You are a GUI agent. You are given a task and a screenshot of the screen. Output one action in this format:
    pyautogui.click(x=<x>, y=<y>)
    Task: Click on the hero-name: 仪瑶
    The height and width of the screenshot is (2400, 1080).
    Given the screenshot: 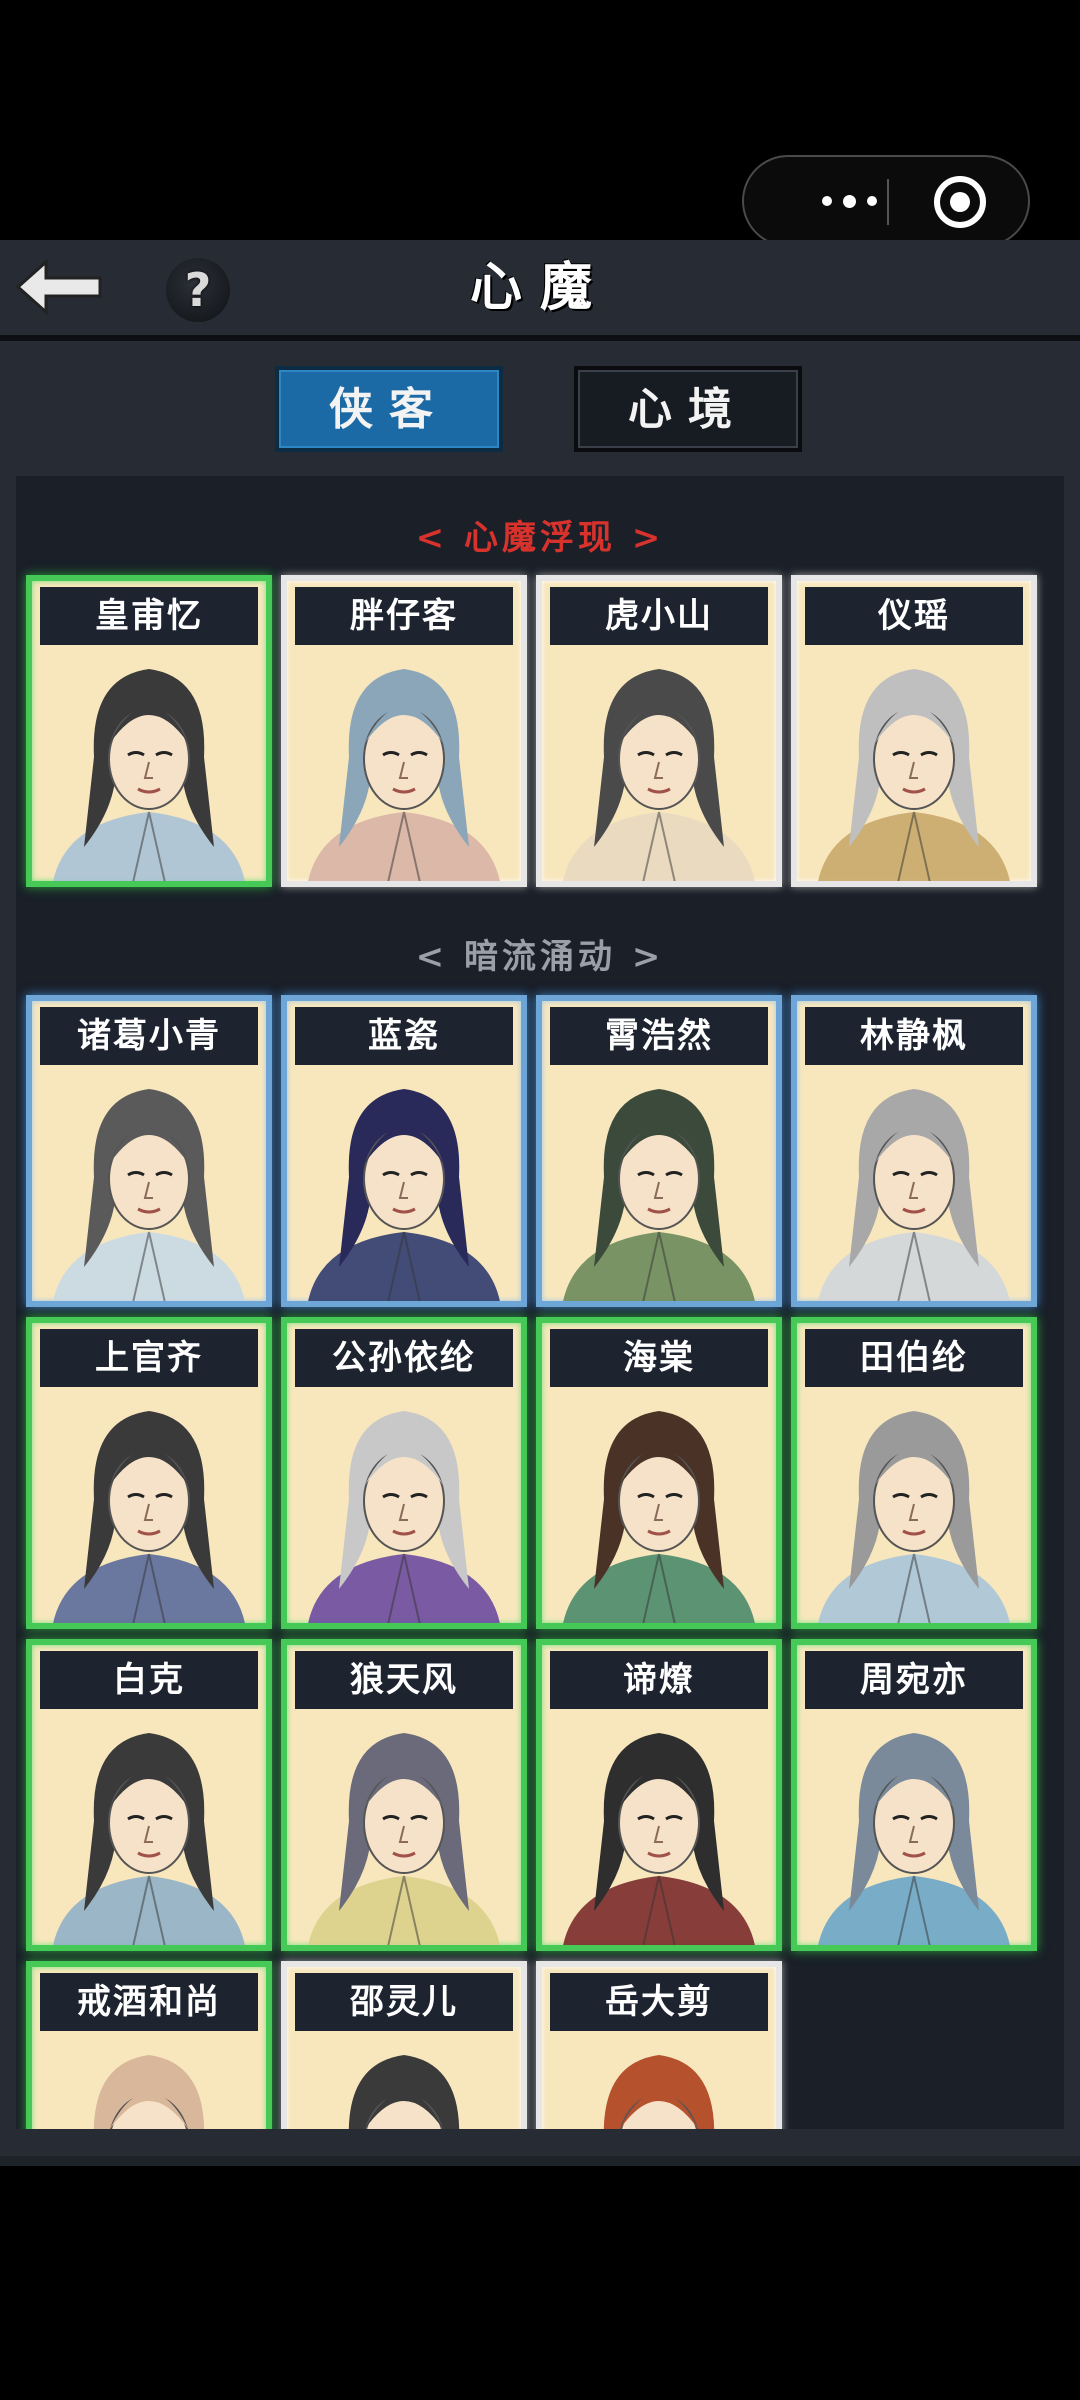 What is the action you would take?
    pyautogui.click(x=914, y=616)
    